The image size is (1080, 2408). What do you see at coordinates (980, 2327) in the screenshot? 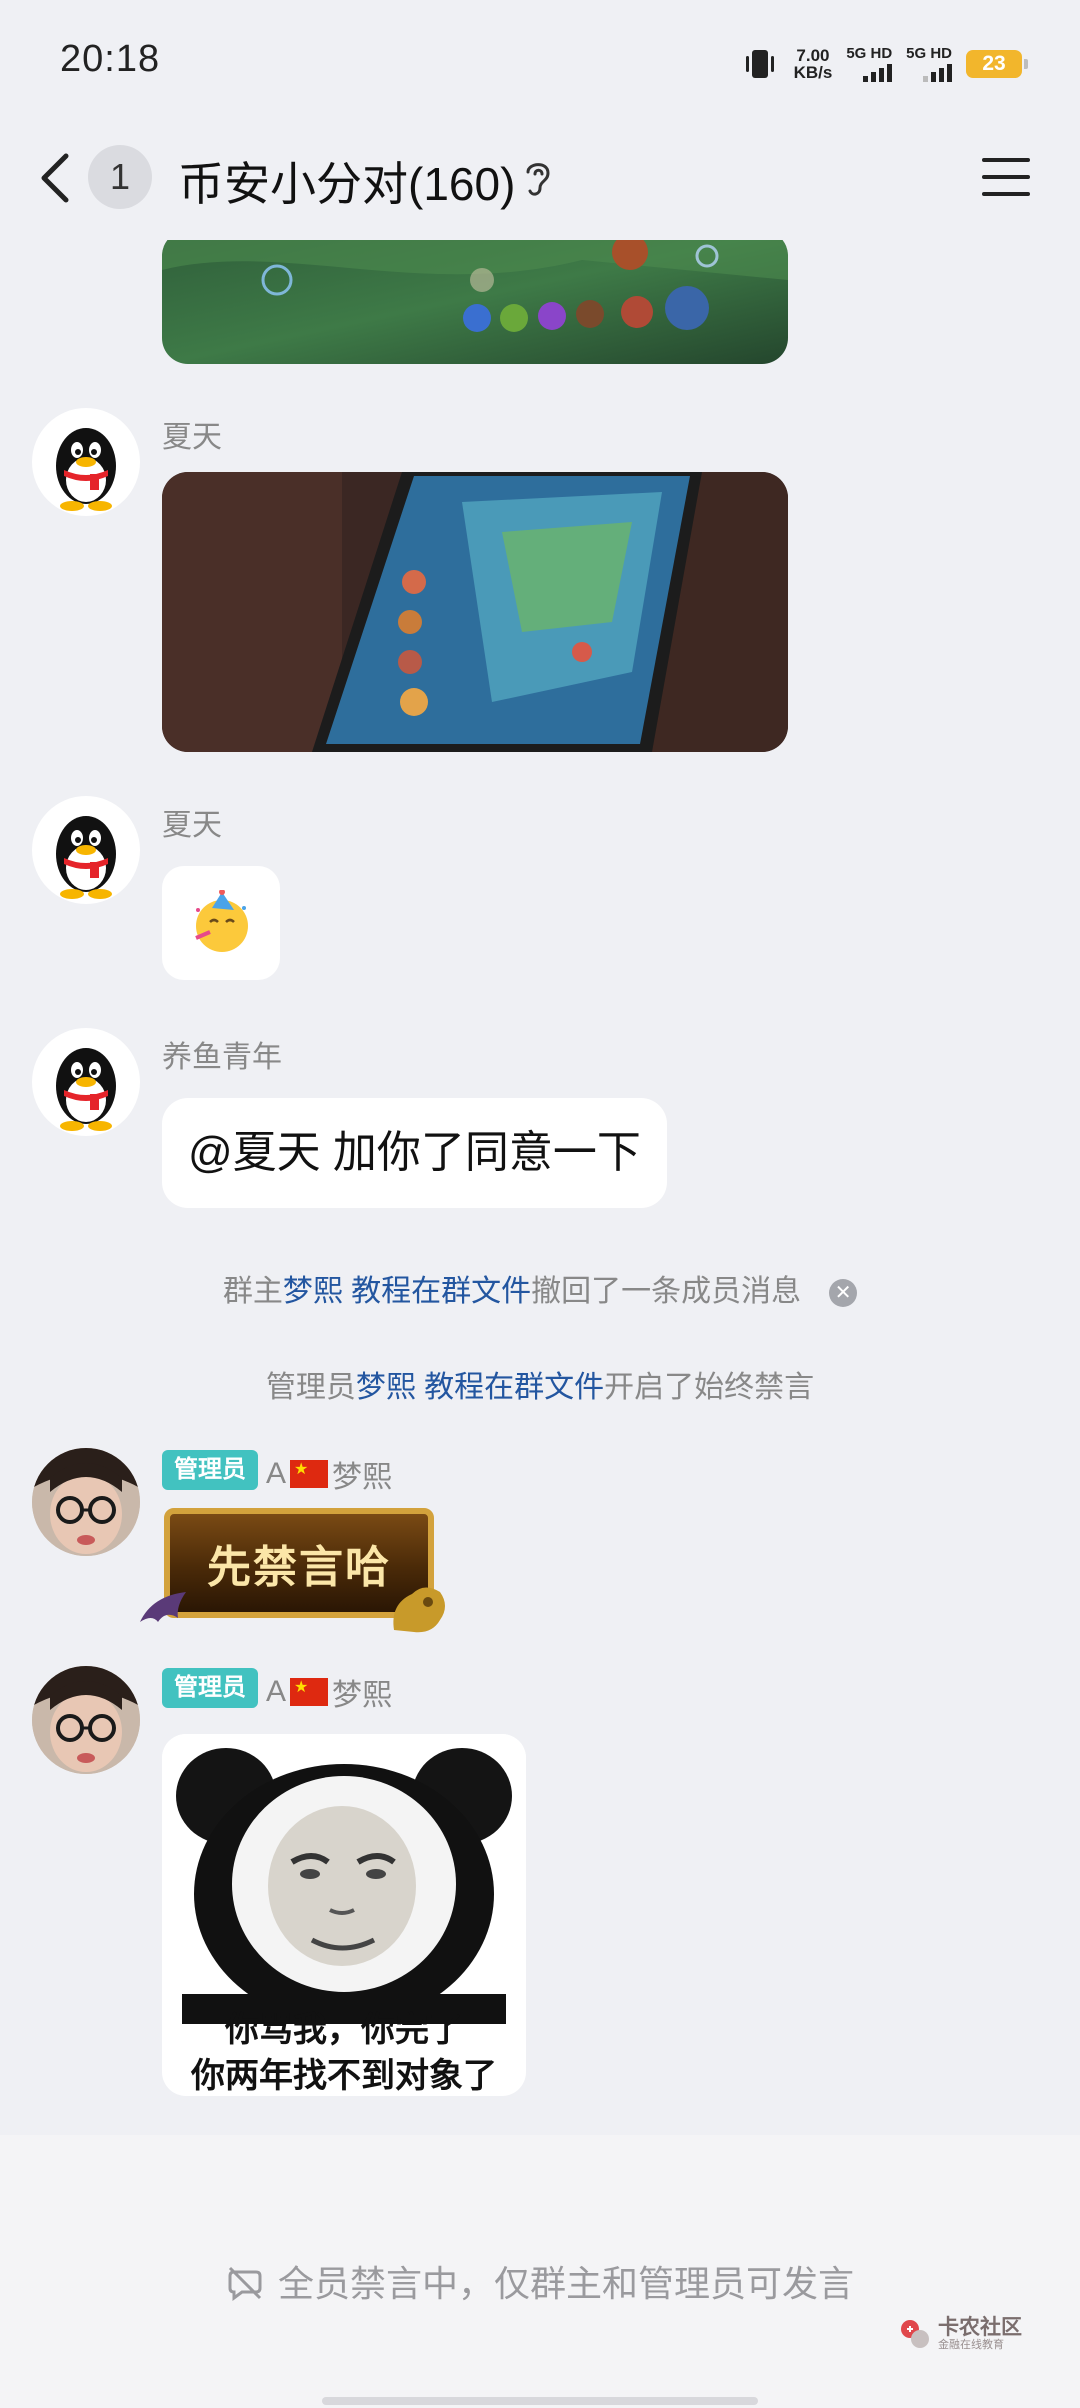
I see `watermark-main-text: 卡农社区` at bounding box center [980, 2327].